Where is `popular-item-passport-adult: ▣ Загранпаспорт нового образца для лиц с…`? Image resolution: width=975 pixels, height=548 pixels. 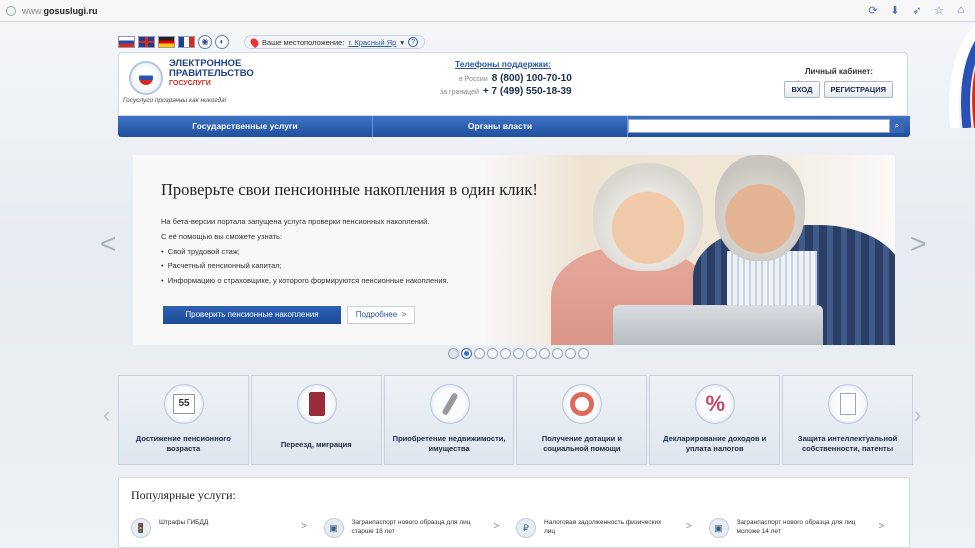 popular-item-passport-adult: ▣ Загранпаспорт нового образца для лиц с… is located at coordinates (420, 528).